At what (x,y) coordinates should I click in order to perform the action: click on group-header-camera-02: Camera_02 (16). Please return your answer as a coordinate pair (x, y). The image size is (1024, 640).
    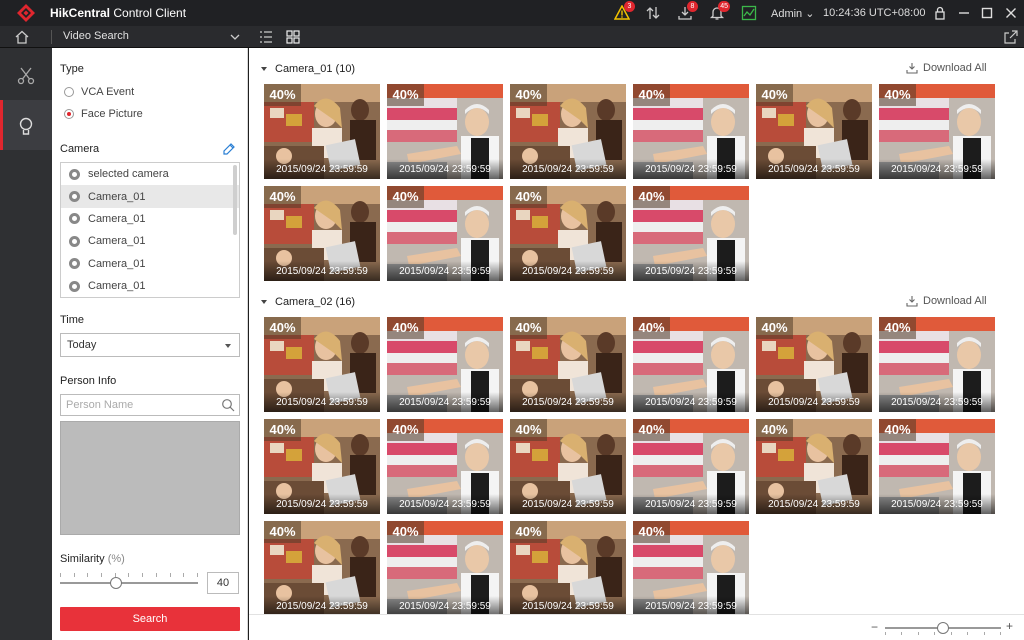
    Looking at the image, I should click on (308, 302).